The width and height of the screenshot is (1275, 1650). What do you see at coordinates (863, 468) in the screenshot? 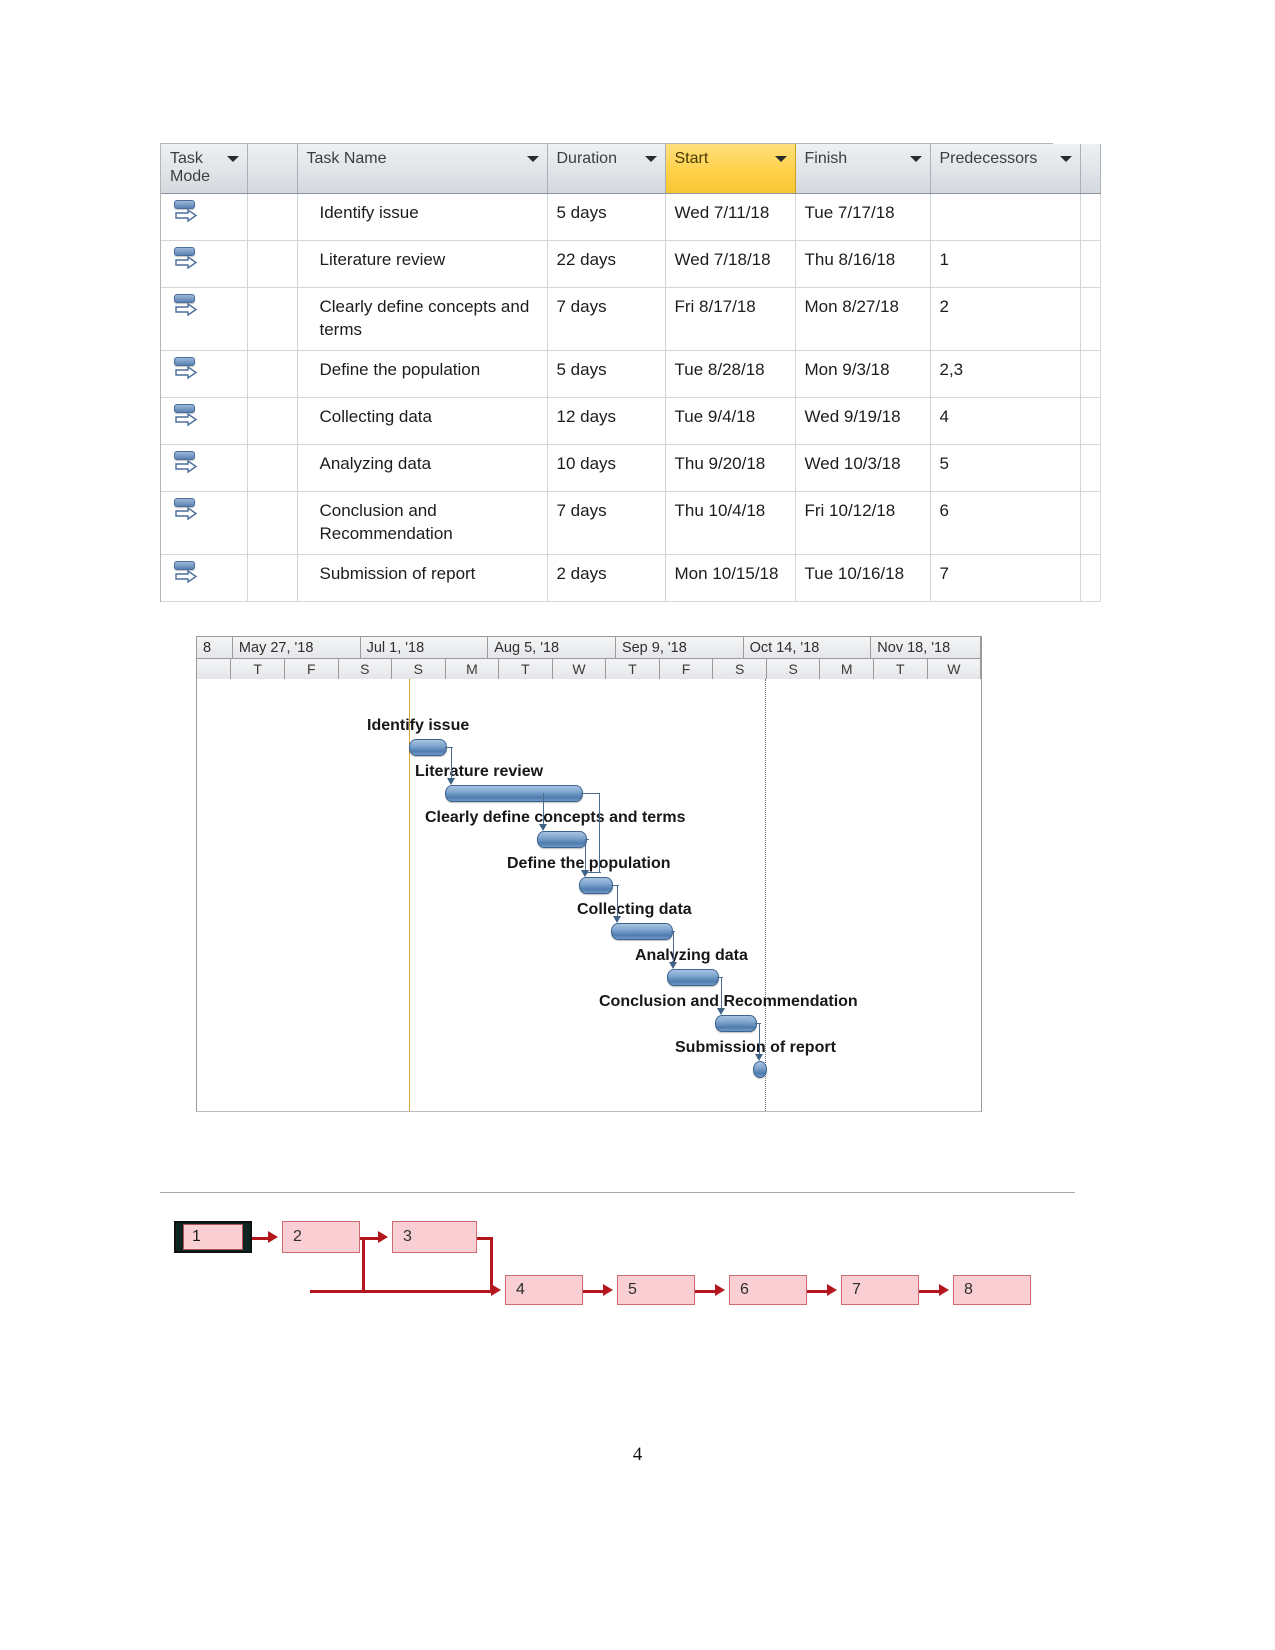
I see `cell-finish: Wed 10/3/18` at bounding box center [863, 468].